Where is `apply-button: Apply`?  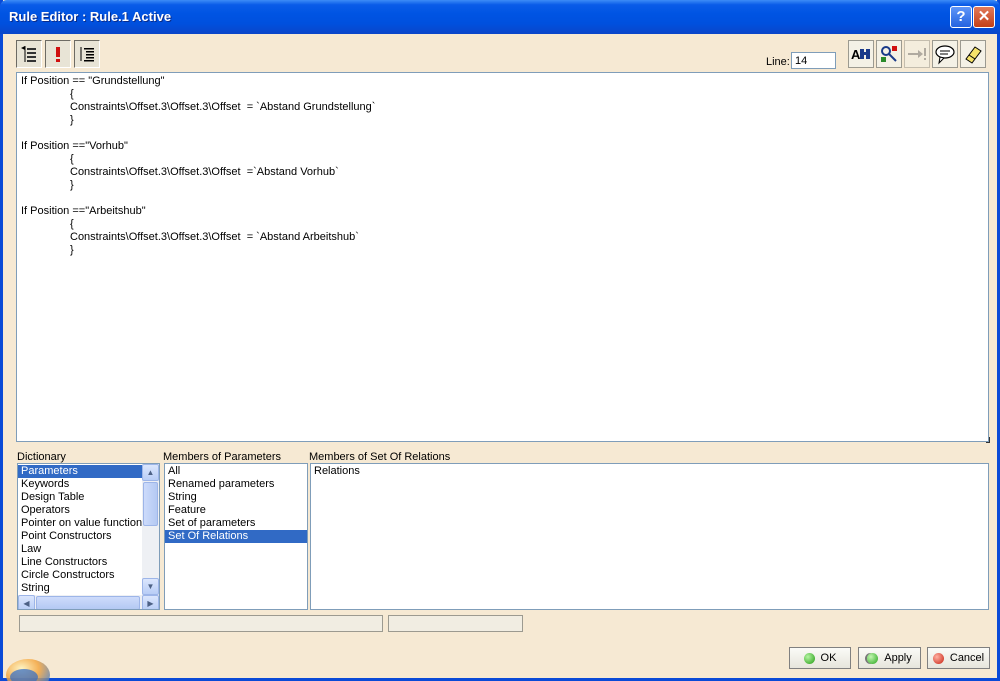
apply-button: Apply is located at coordinates (889, 658).